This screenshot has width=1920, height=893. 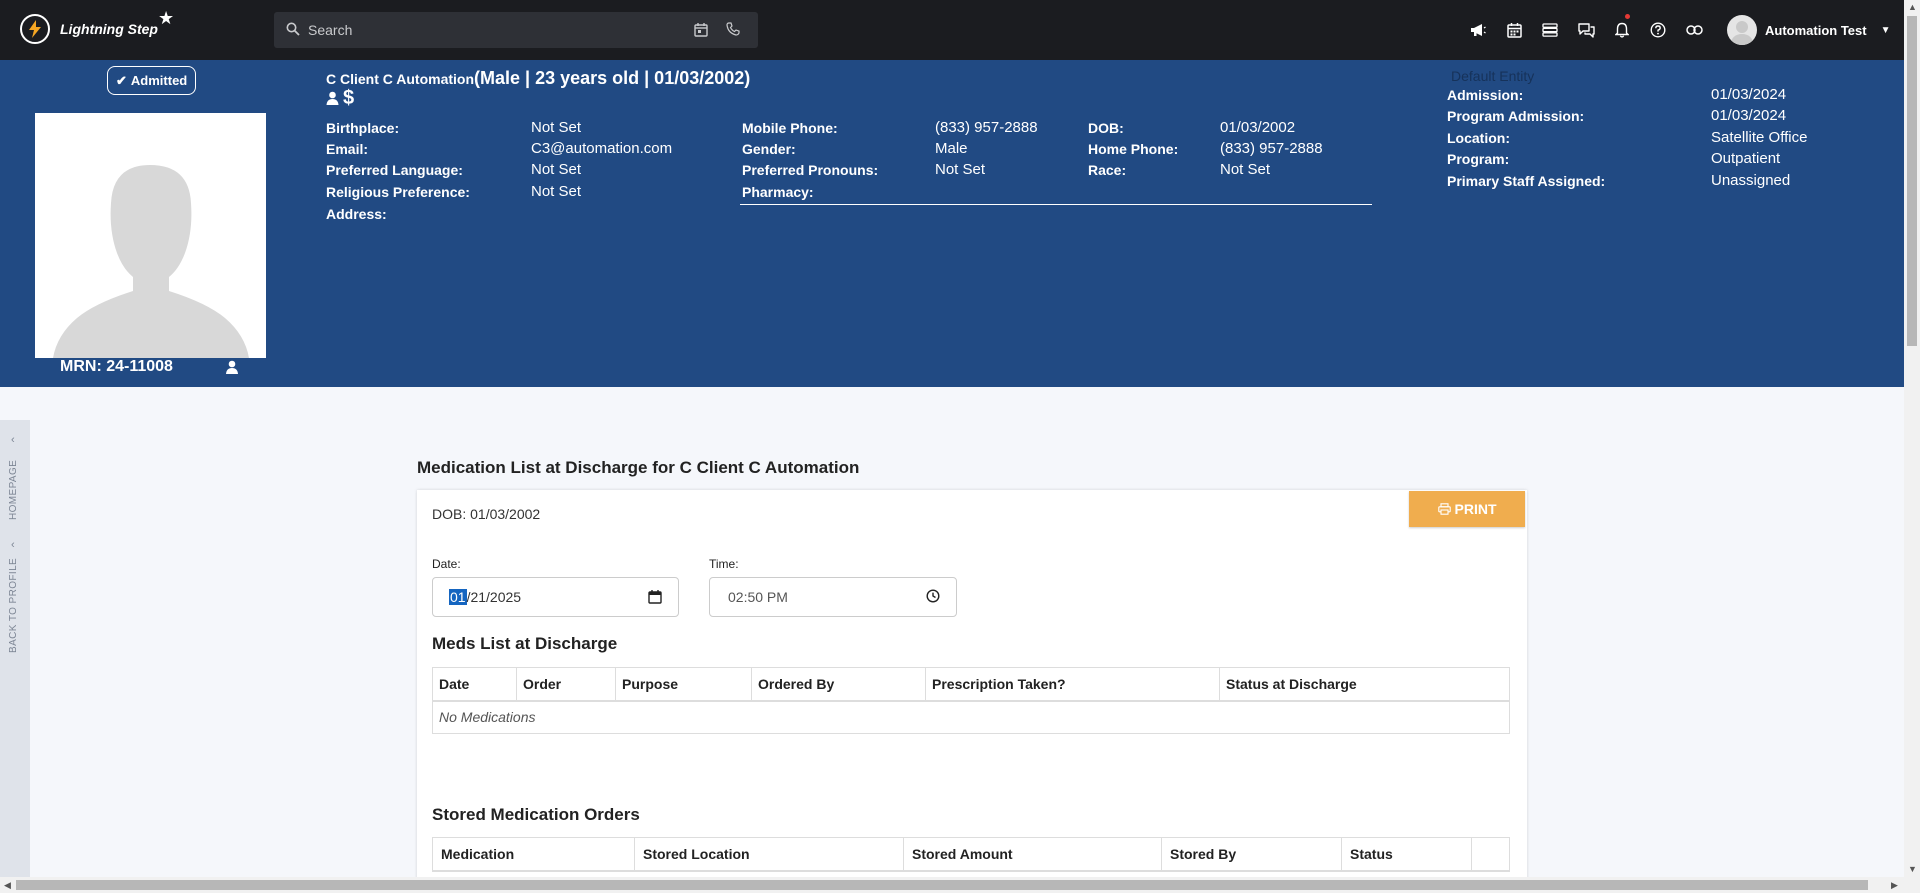 I want to click on address-label: Address:, so click(x=356, y=214).